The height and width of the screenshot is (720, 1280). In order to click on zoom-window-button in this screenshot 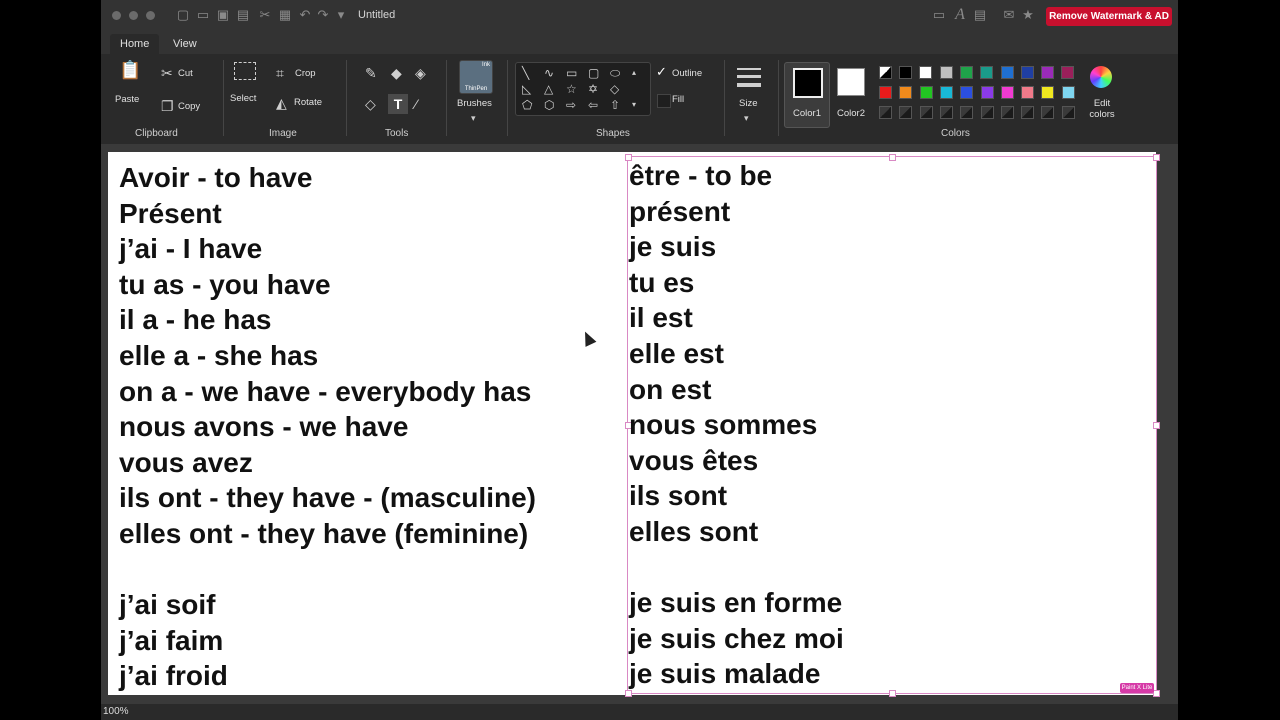, I will do `click(150, 15)`.